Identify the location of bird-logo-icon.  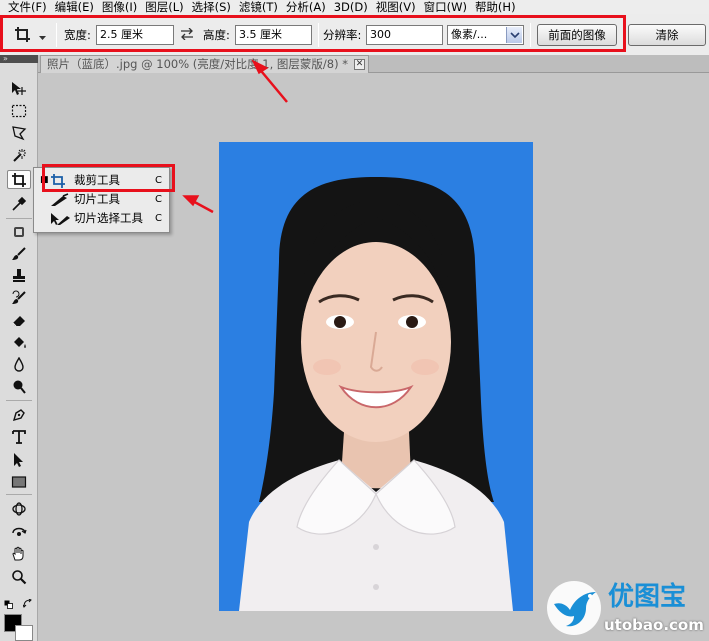
(574, 608).